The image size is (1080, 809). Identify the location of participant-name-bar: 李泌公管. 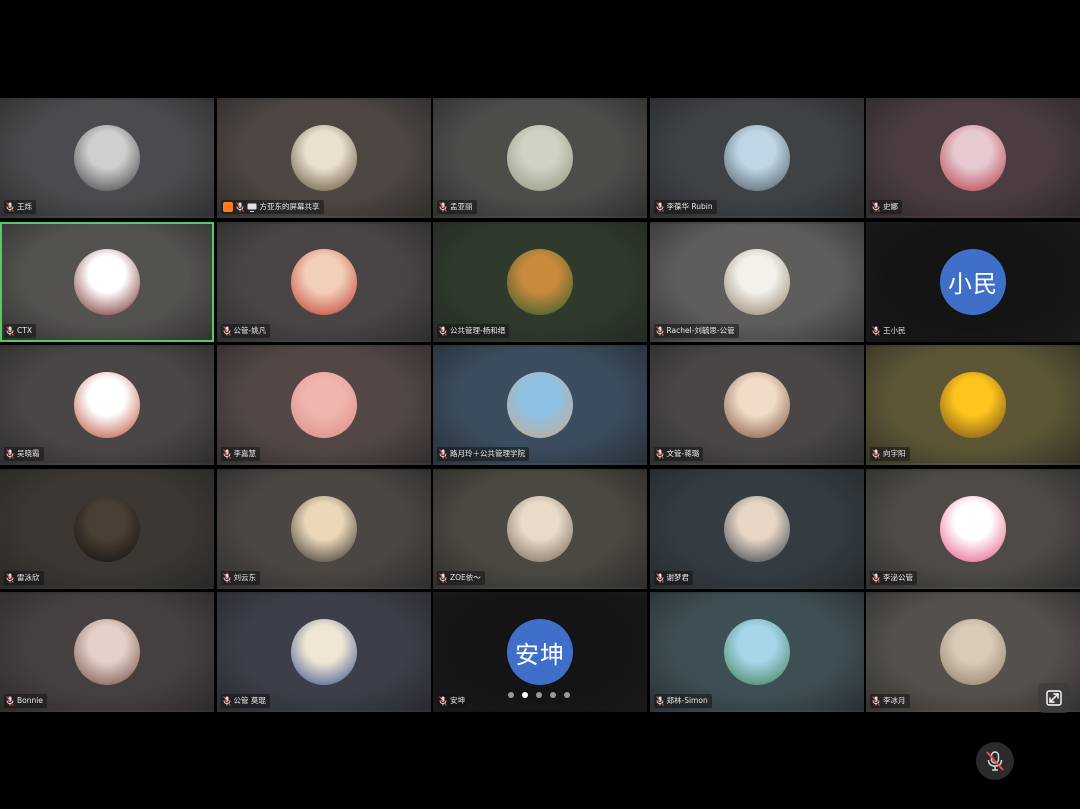
(893, 577).